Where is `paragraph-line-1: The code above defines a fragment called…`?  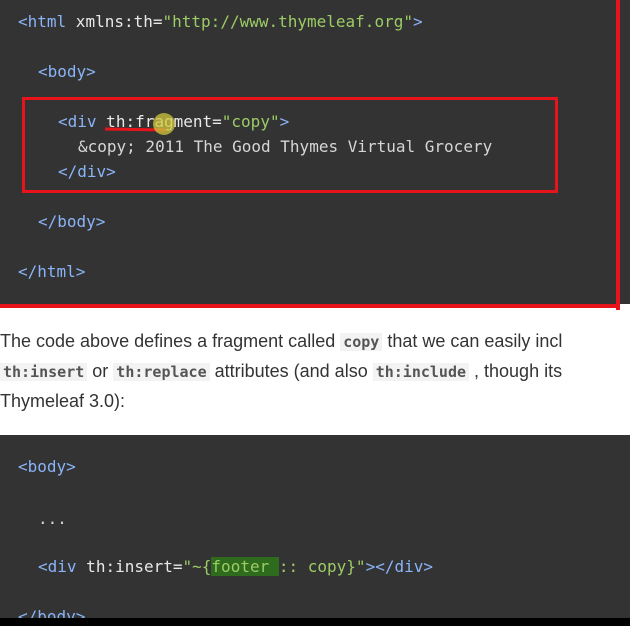
paragraph-line-1: The code above defines a fragment called… is located at coordinates (315, 341).